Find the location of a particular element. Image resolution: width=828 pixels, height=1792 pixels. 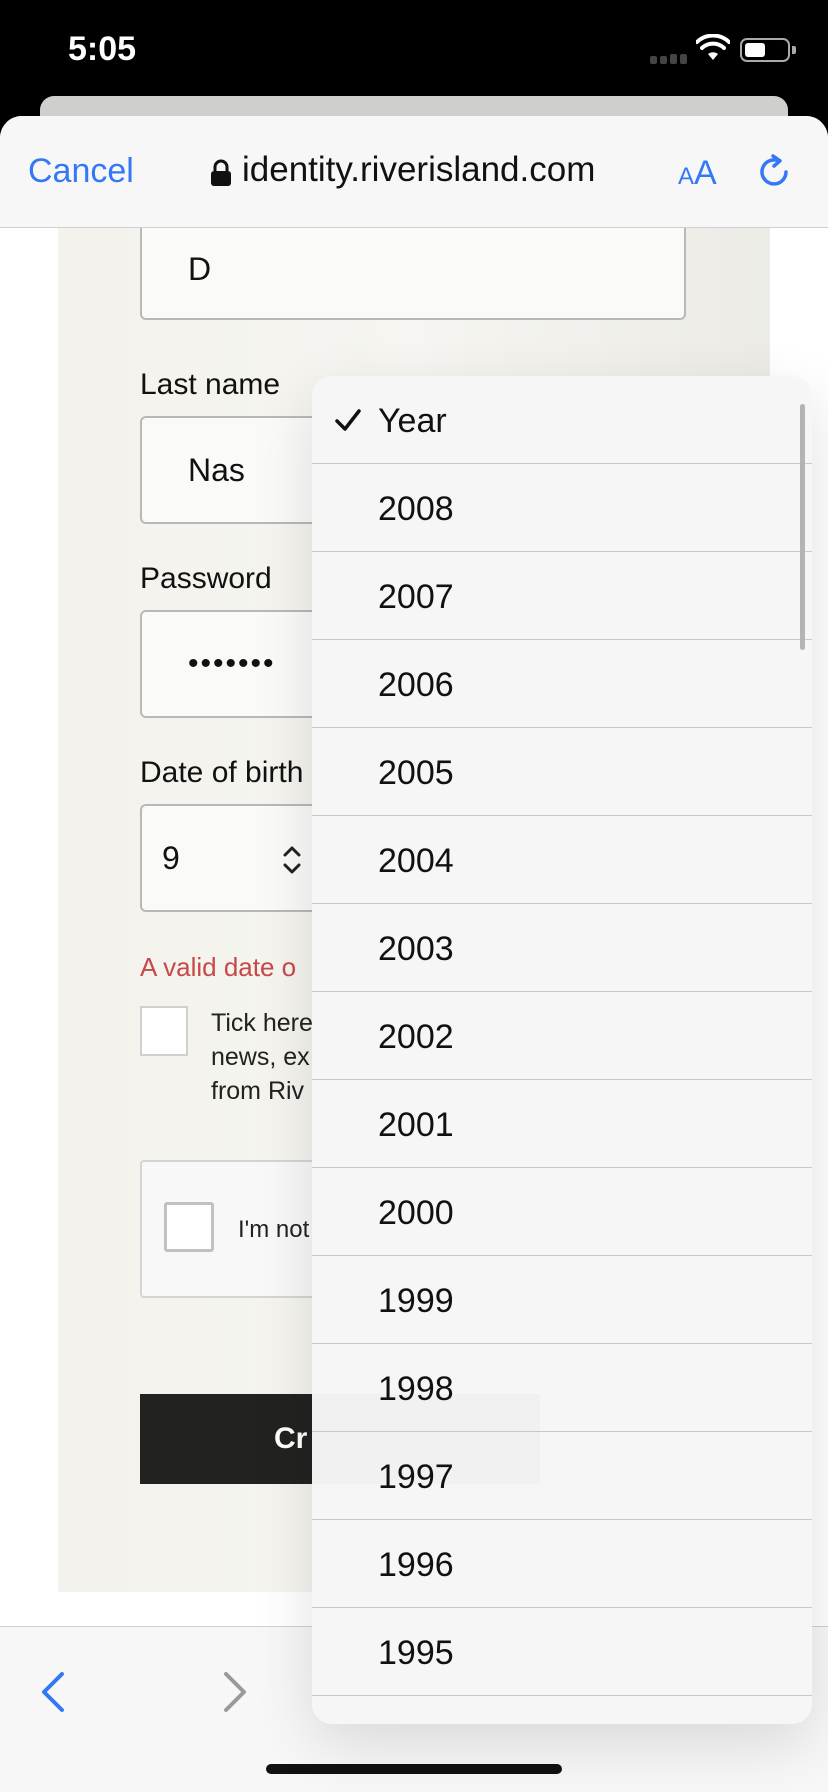

picker-option-1995: 1995 is located at coordinates (562, 1652).